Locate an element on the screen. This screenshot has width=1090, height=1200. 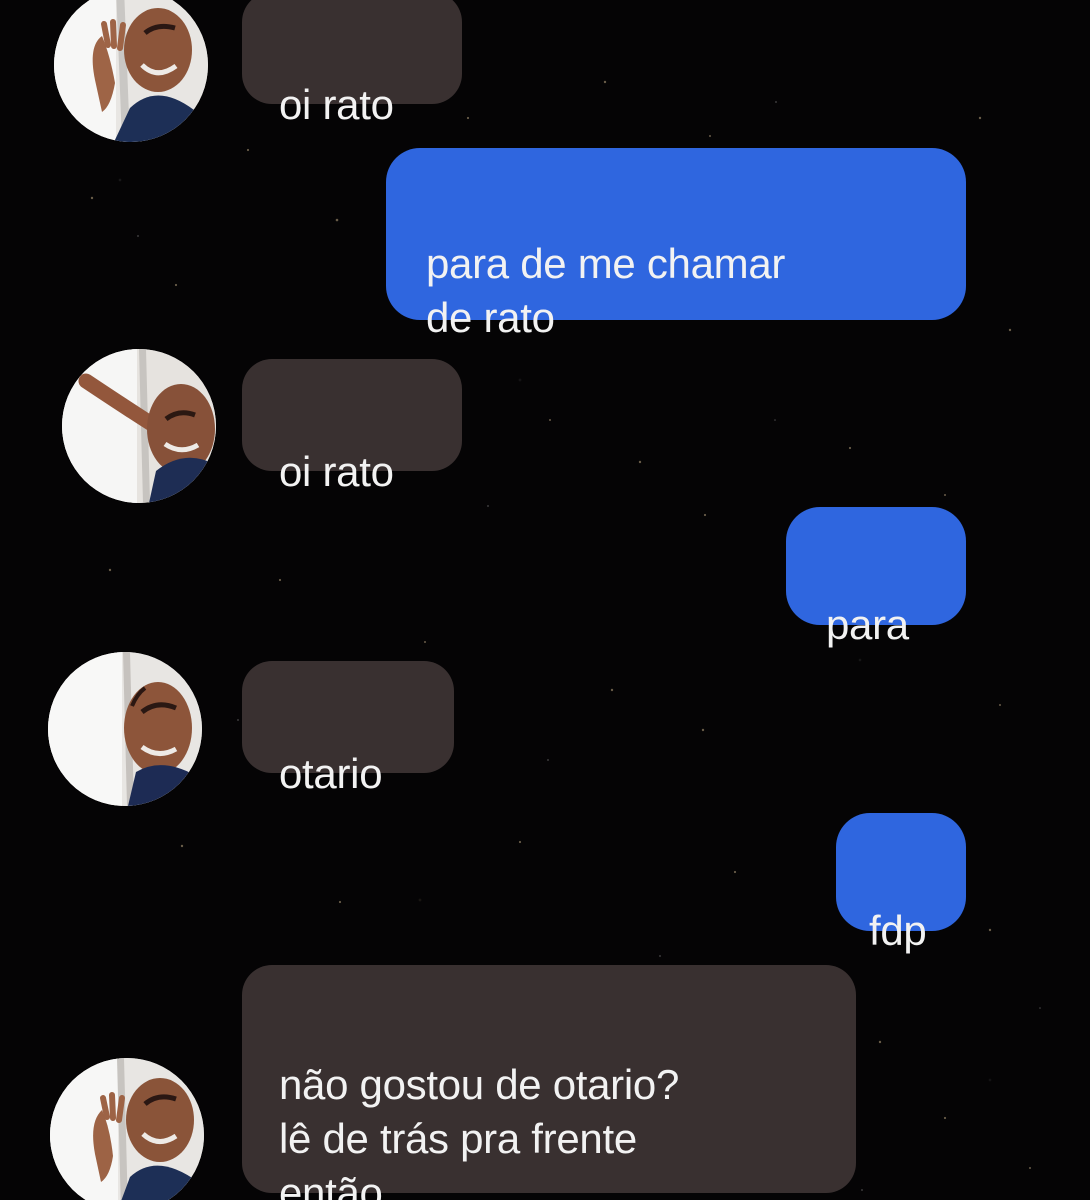
message-row-incoming-2: oi rato is located at coordinates (545, 430).